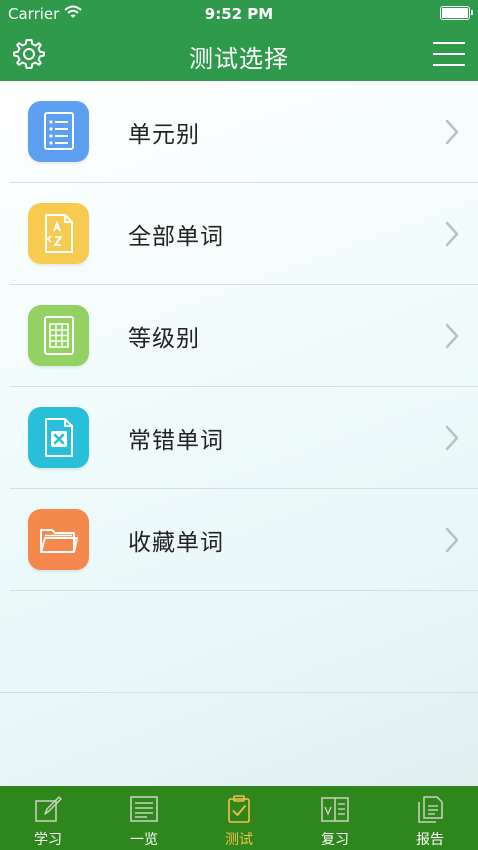 The height and width of the screenshot is (850, 478). What do you see at coordinates (335, 840) in the screenshot?
I see `tab-label: 复习` at bounding box center [335, 840].